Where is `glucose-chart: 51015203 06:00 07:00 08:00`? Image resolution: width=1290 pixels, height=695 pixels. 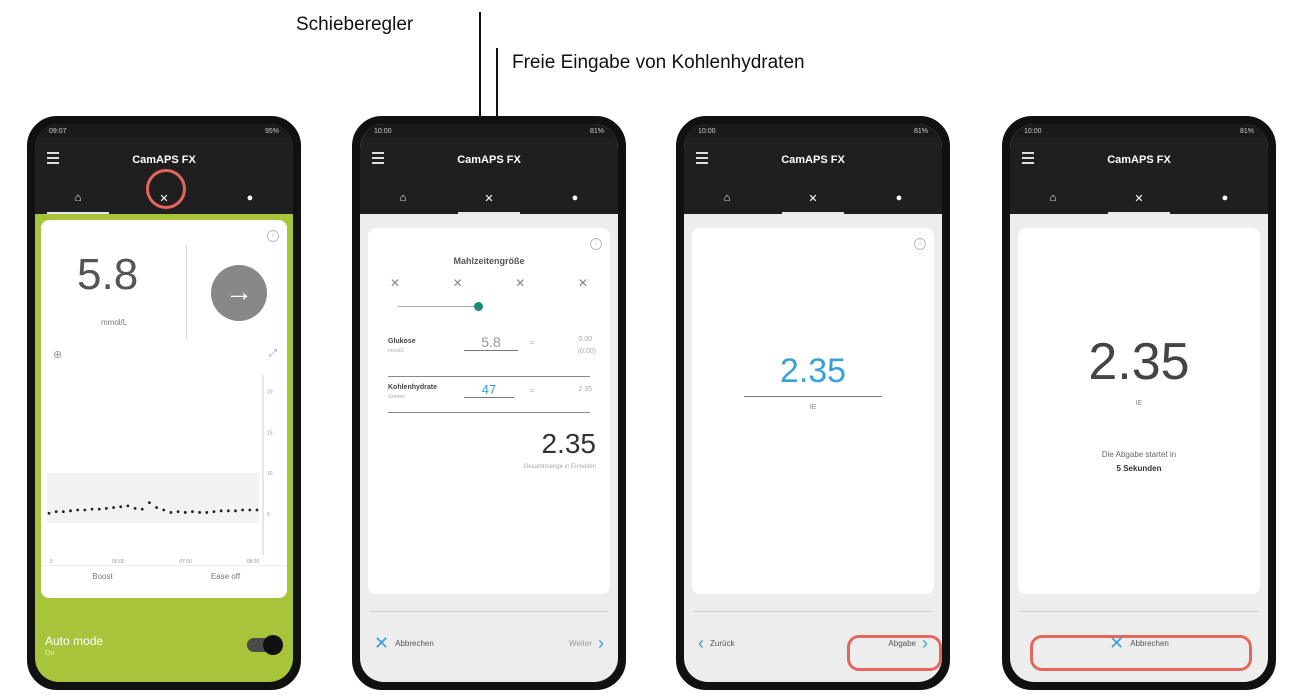
glucose-chart: 51015203 06:00 07:00 08:00 is located at coordinates (160, 470).